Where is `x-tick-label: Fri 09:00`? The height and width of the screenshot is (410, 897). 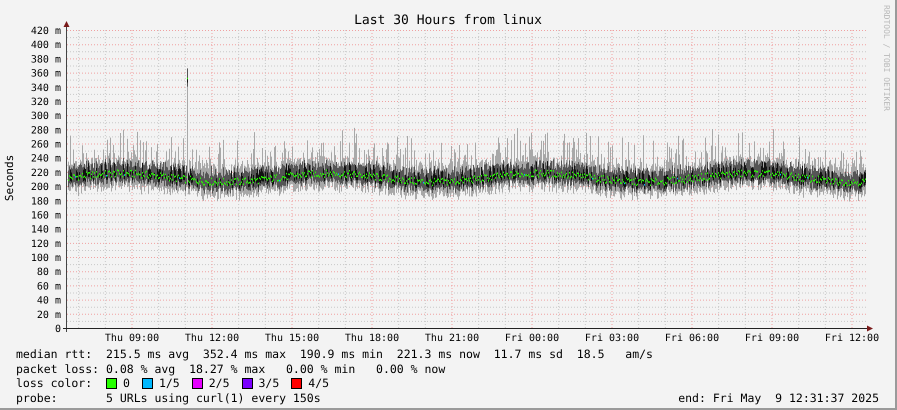 x-tick-label: Fri 09:00 is located at coordinates (772, 338).